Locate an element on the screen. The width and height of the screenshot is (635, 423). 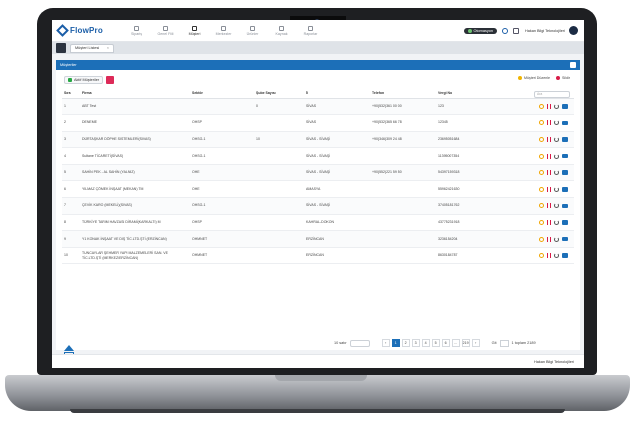
module-kaynak: Kaynak is located at coordinates (281, 30).